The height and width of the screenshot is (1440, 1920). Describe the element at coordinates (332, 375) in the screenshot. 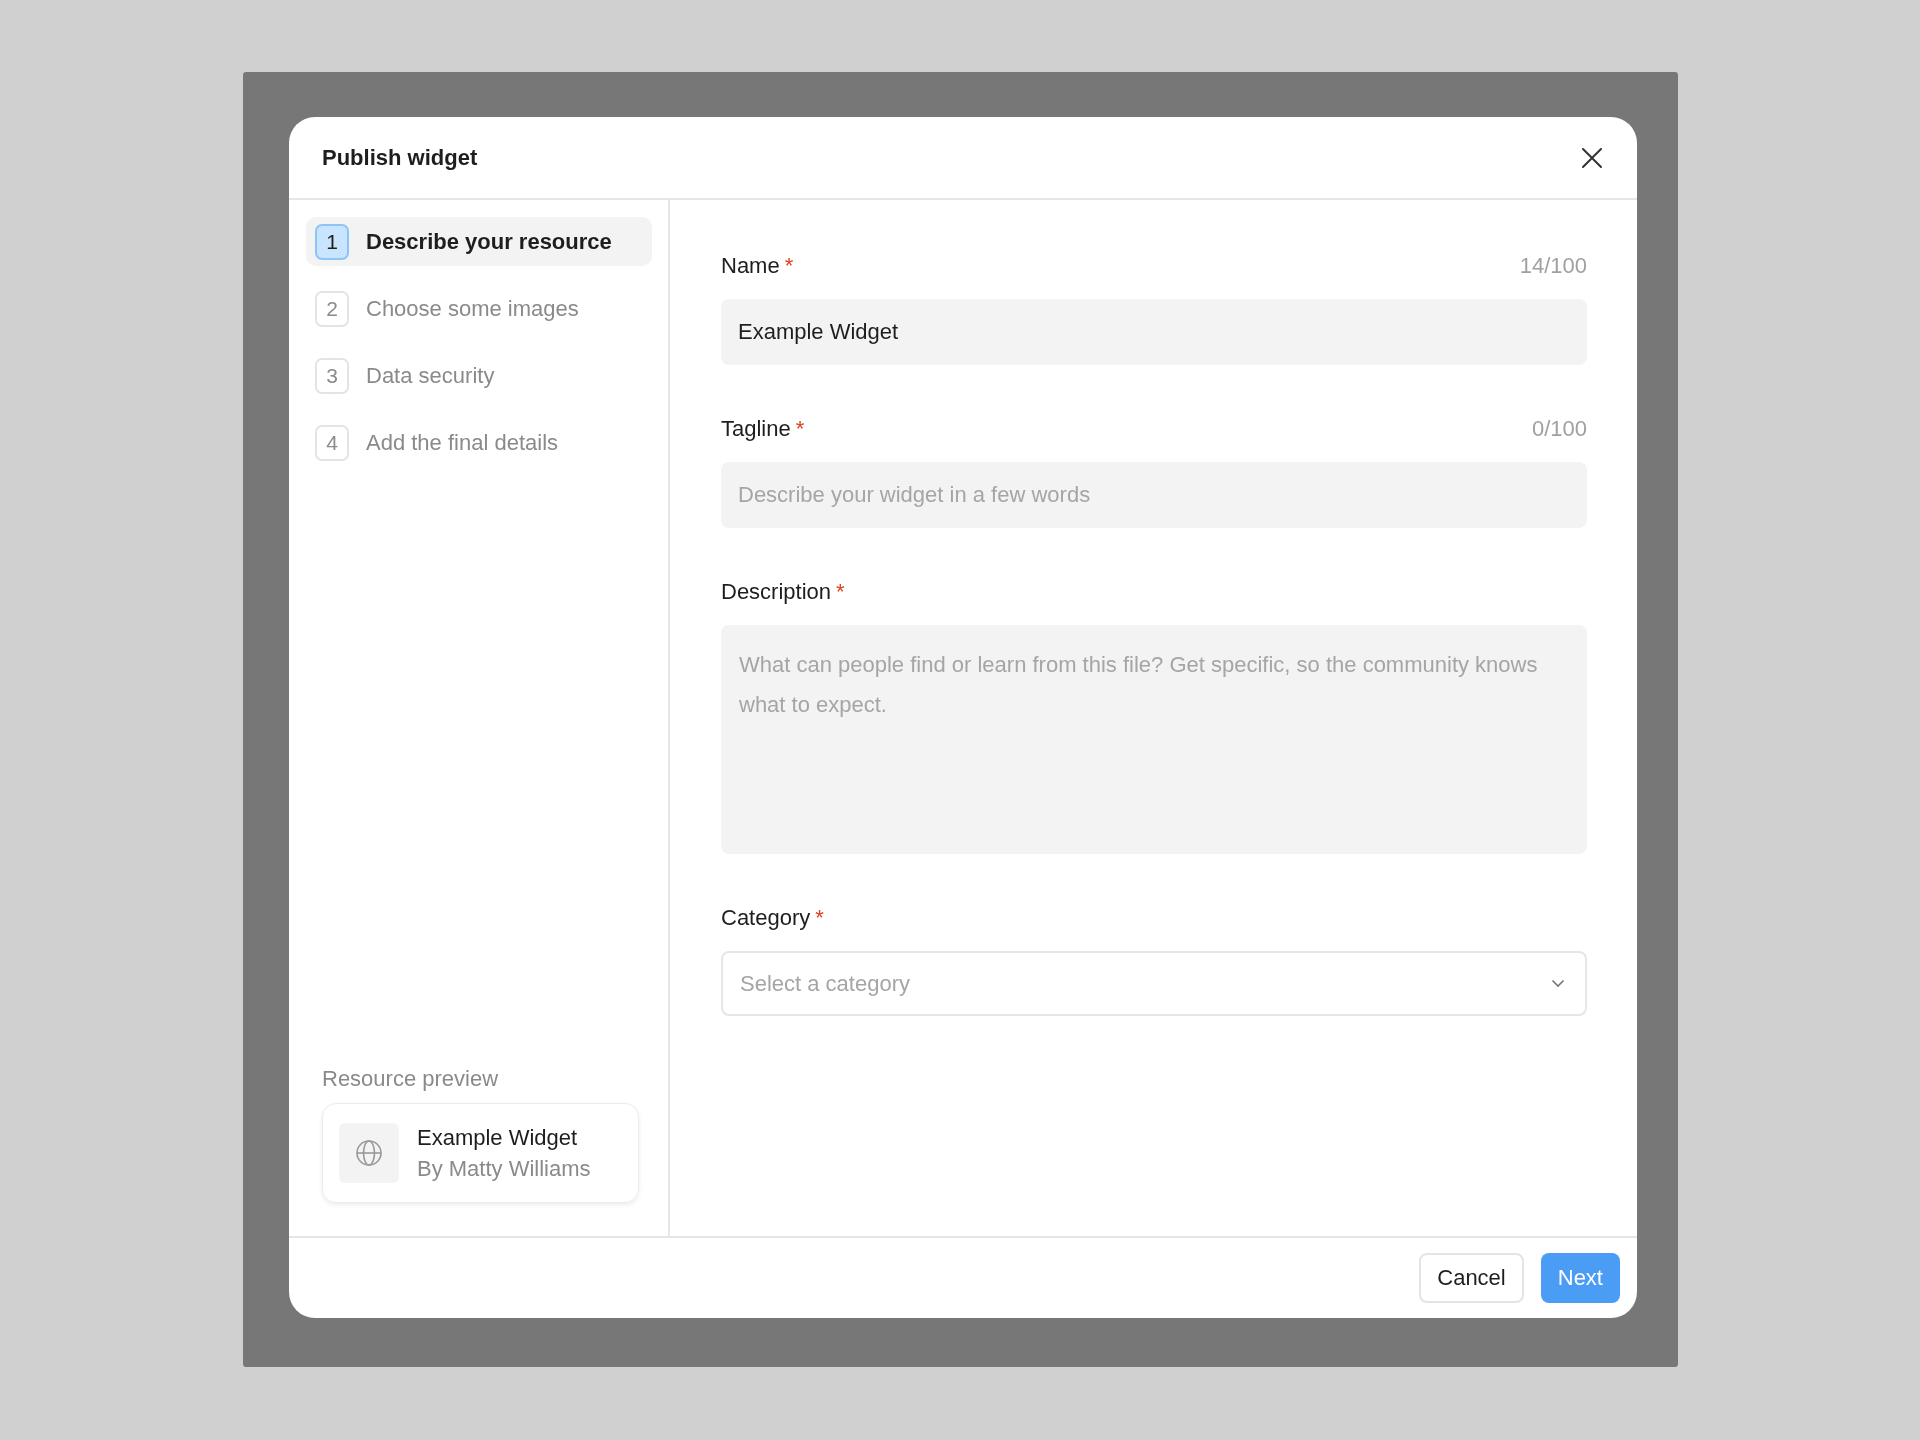

I see `step-number: 3` at that location.